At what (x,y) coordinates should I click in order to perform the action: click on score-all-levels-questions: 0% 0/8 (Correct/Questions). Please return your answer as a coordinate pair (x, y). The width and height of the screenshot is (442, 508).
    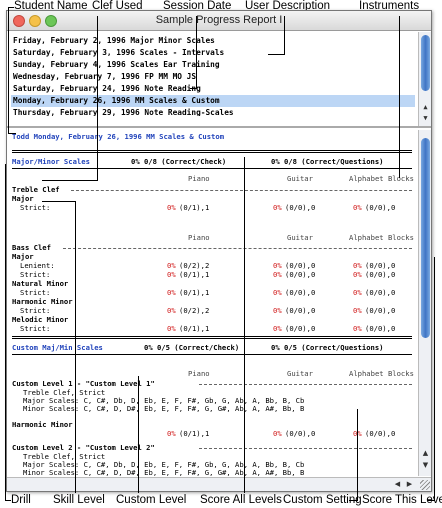
    Looking at the image, I should click on (327, 161).